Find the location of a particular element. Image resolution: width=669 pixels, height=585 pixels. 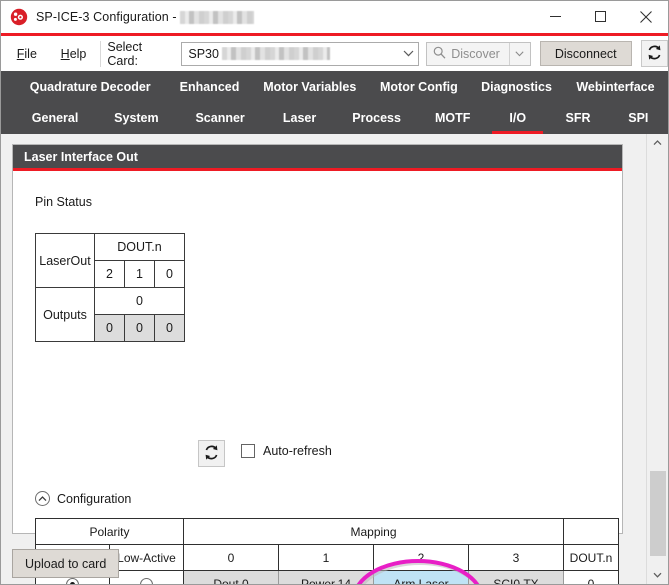

menu-file: File is located at coordinates (27, 54).